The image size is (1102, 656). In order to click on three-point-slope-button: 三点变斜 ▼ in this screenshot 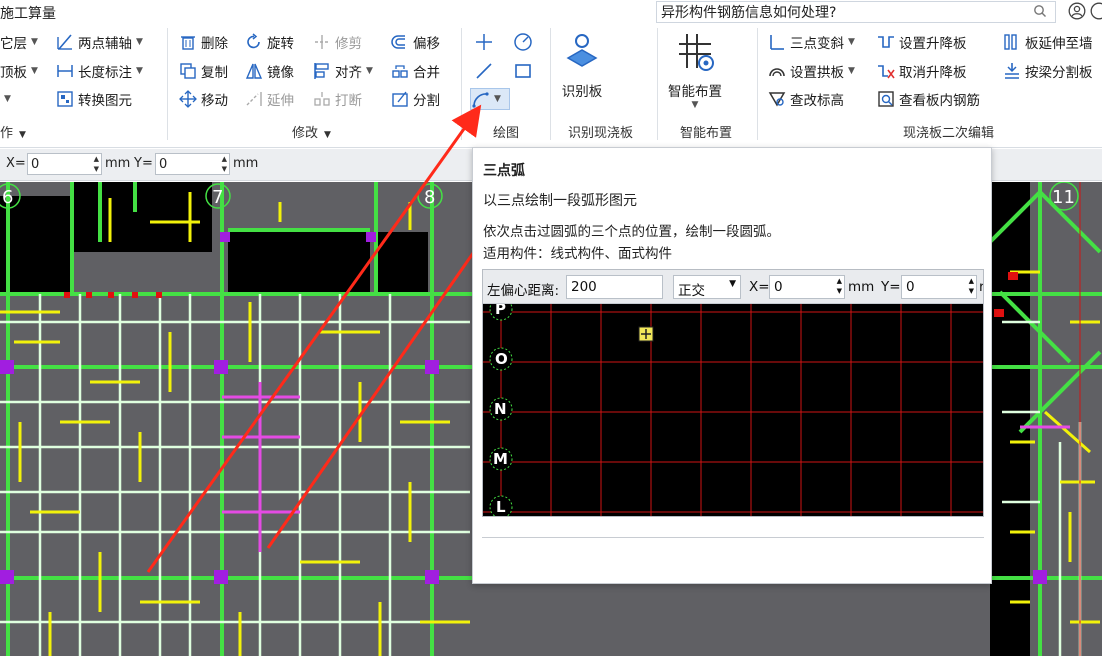, I will do `click(811, 42)`.